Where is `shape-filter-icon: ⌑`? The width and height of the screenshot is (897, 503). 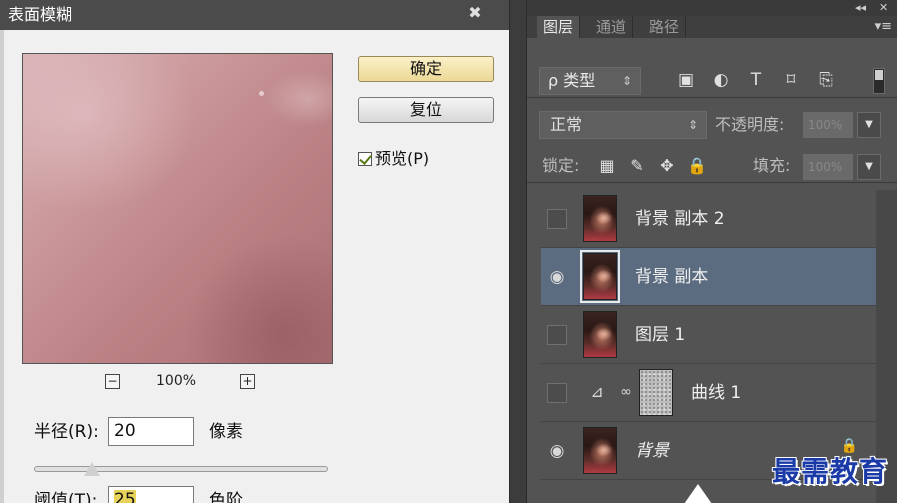 shape-filter-icon: ⌑ is located at coordinates (791, 80).